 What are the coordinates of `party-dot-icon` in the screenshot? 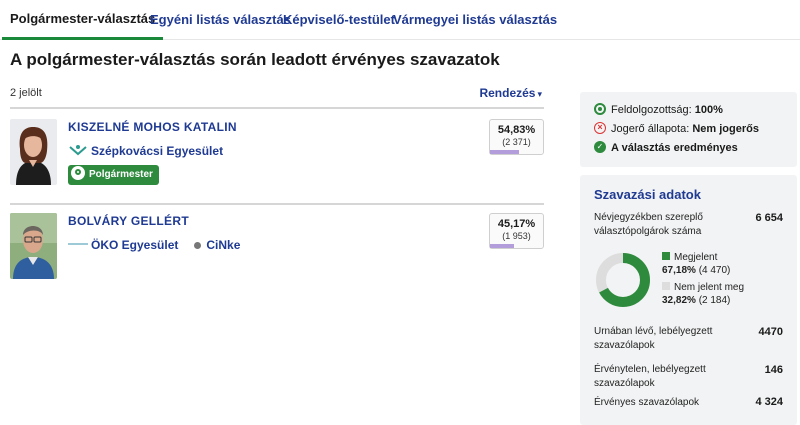 It's located at (198, 245).